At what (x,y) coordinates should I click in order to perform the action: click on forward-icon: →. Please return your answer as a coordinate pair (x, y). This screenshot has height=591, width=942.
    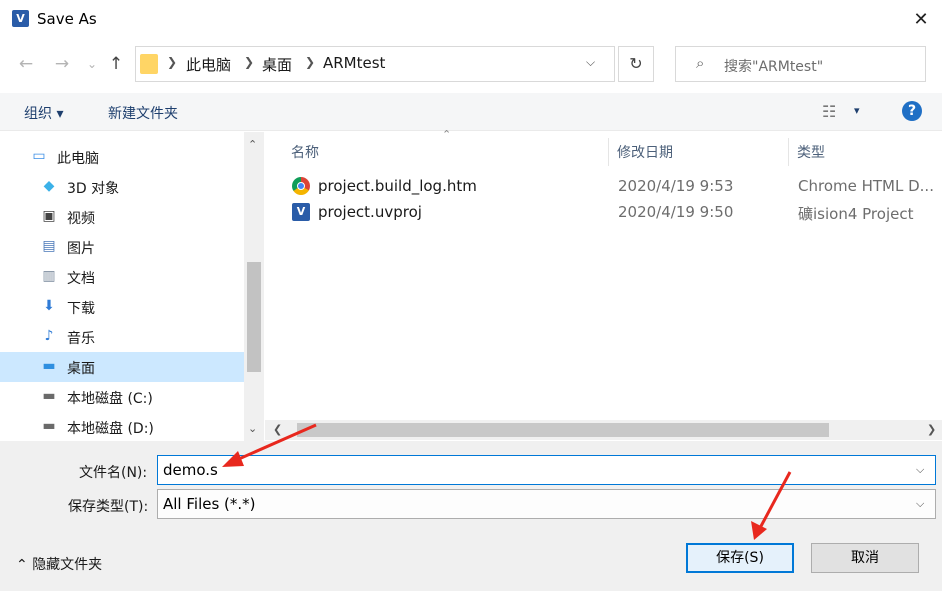
    Looking at the image, I should click on (62, 64).